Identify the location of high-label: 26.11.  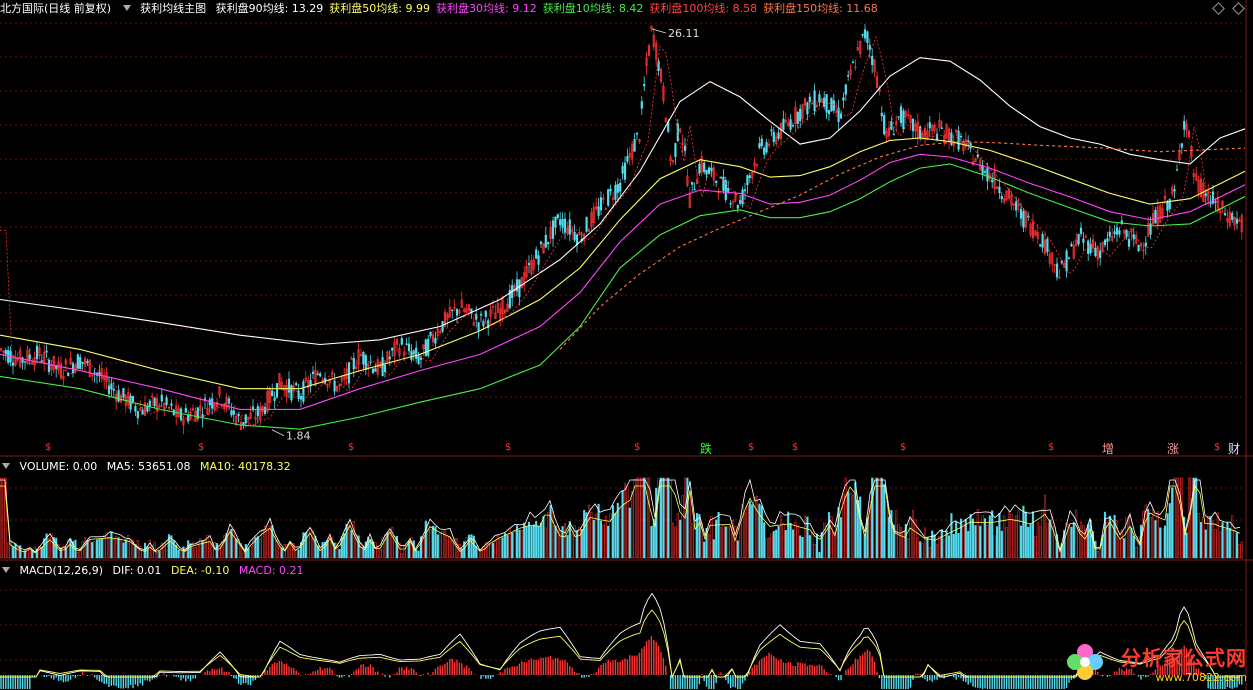
(684, 33).